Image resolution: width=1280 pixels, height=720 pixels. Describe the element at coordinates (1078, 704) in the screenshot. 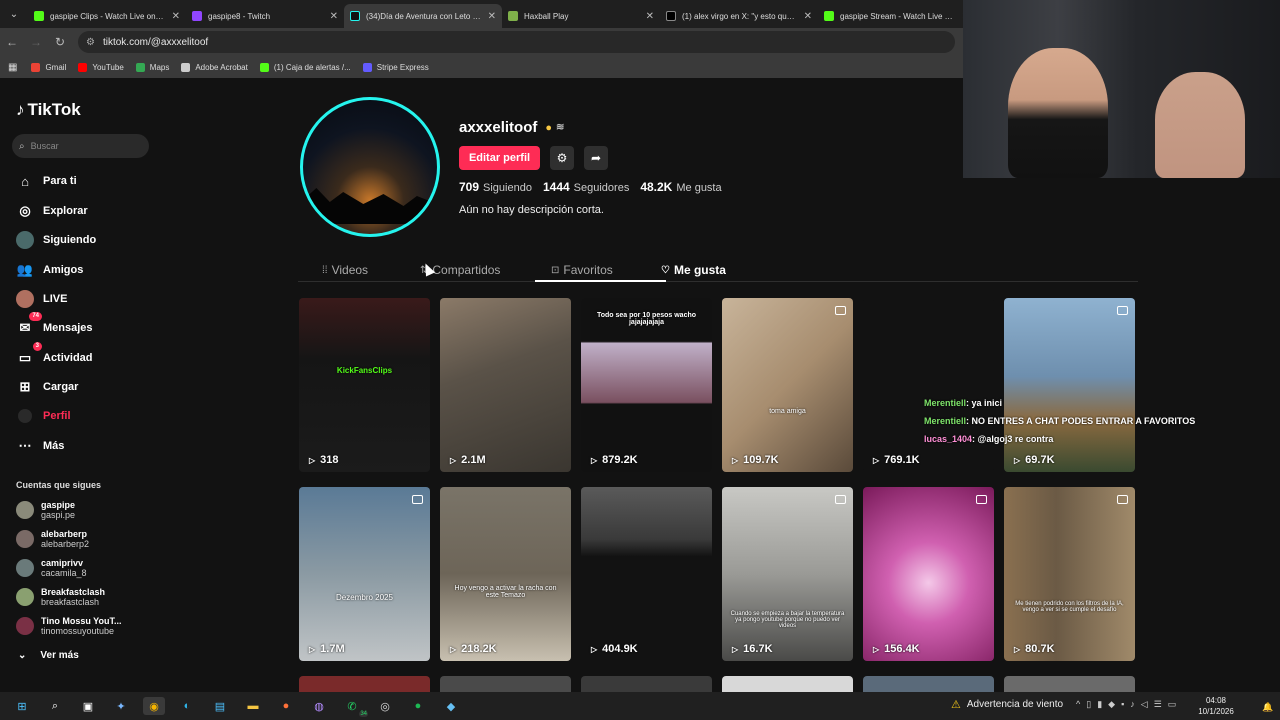

I see `chevron-up-icon: ^` at that location.